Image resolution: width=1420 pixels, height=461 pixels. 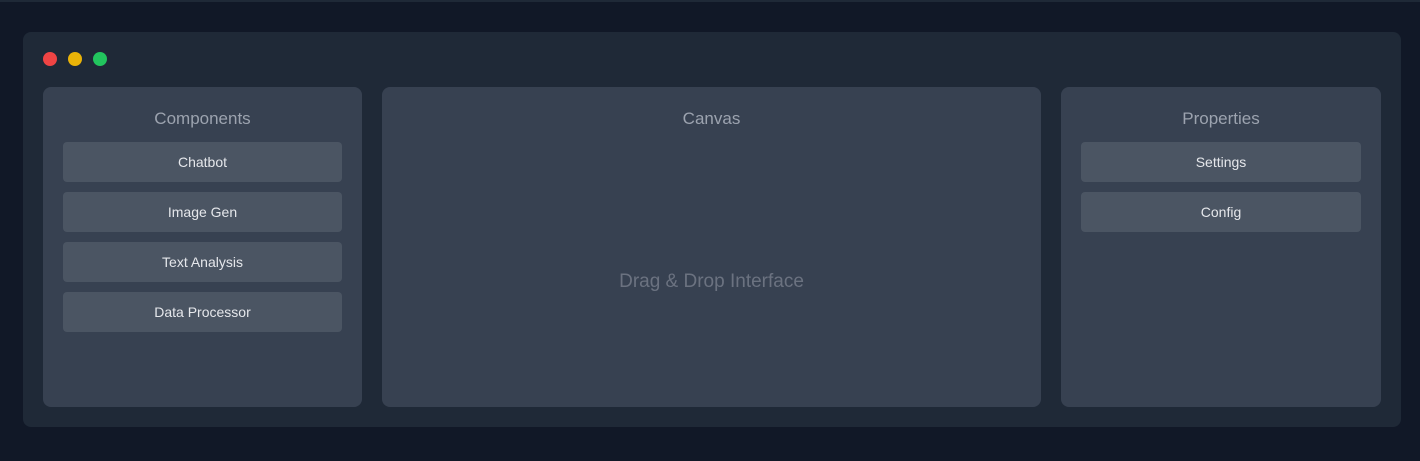 What do you see at coordinates (1221, 162) in the screenshot?
I see `settings-button: Settings` at bounding box center [1221, 162].